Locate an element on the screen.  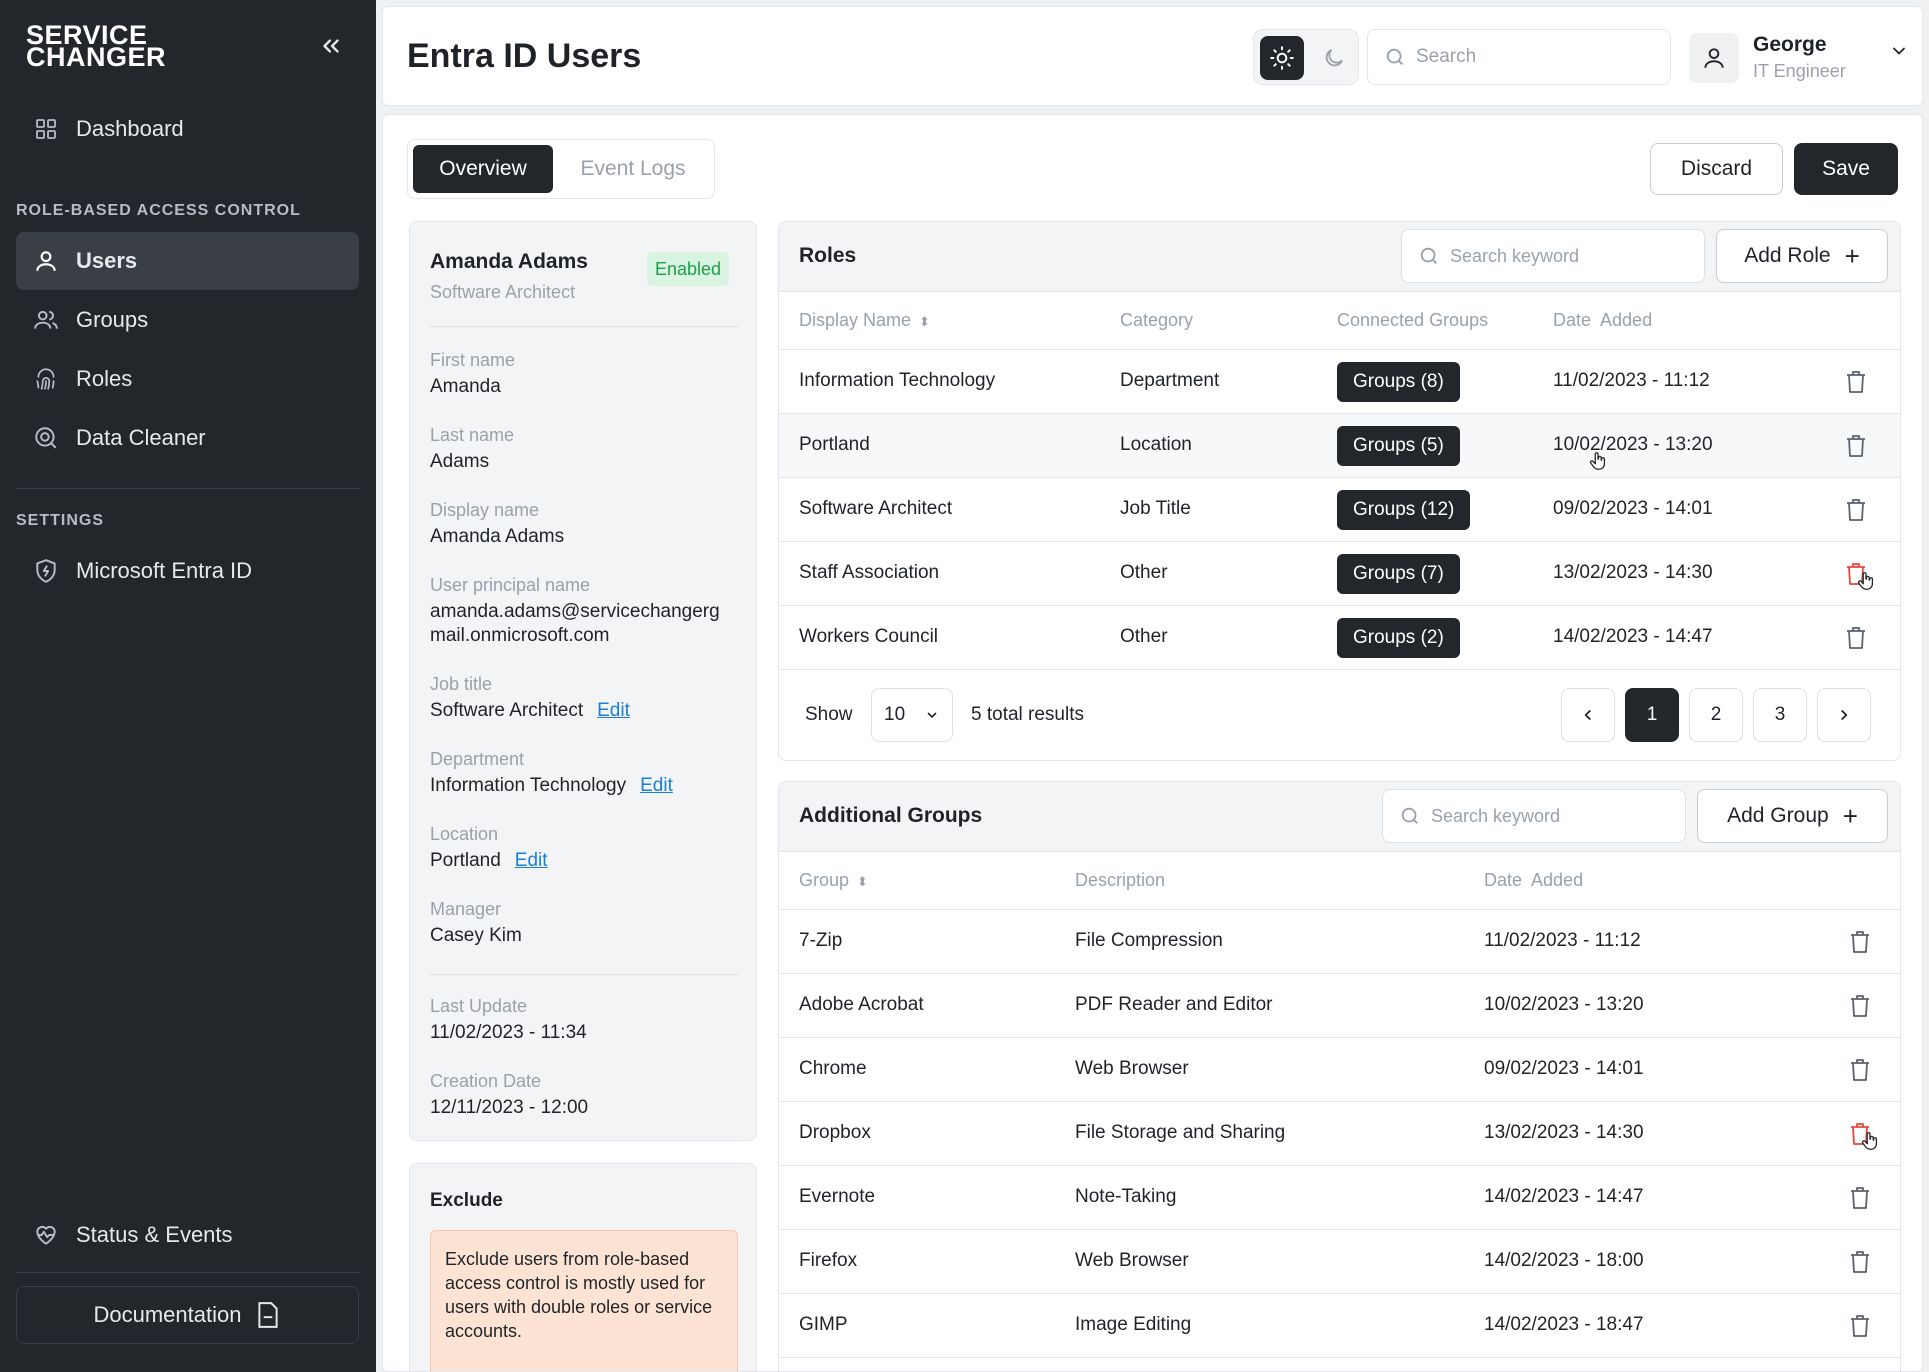
discard-button: Discard is located at coordinates (1716, 169).